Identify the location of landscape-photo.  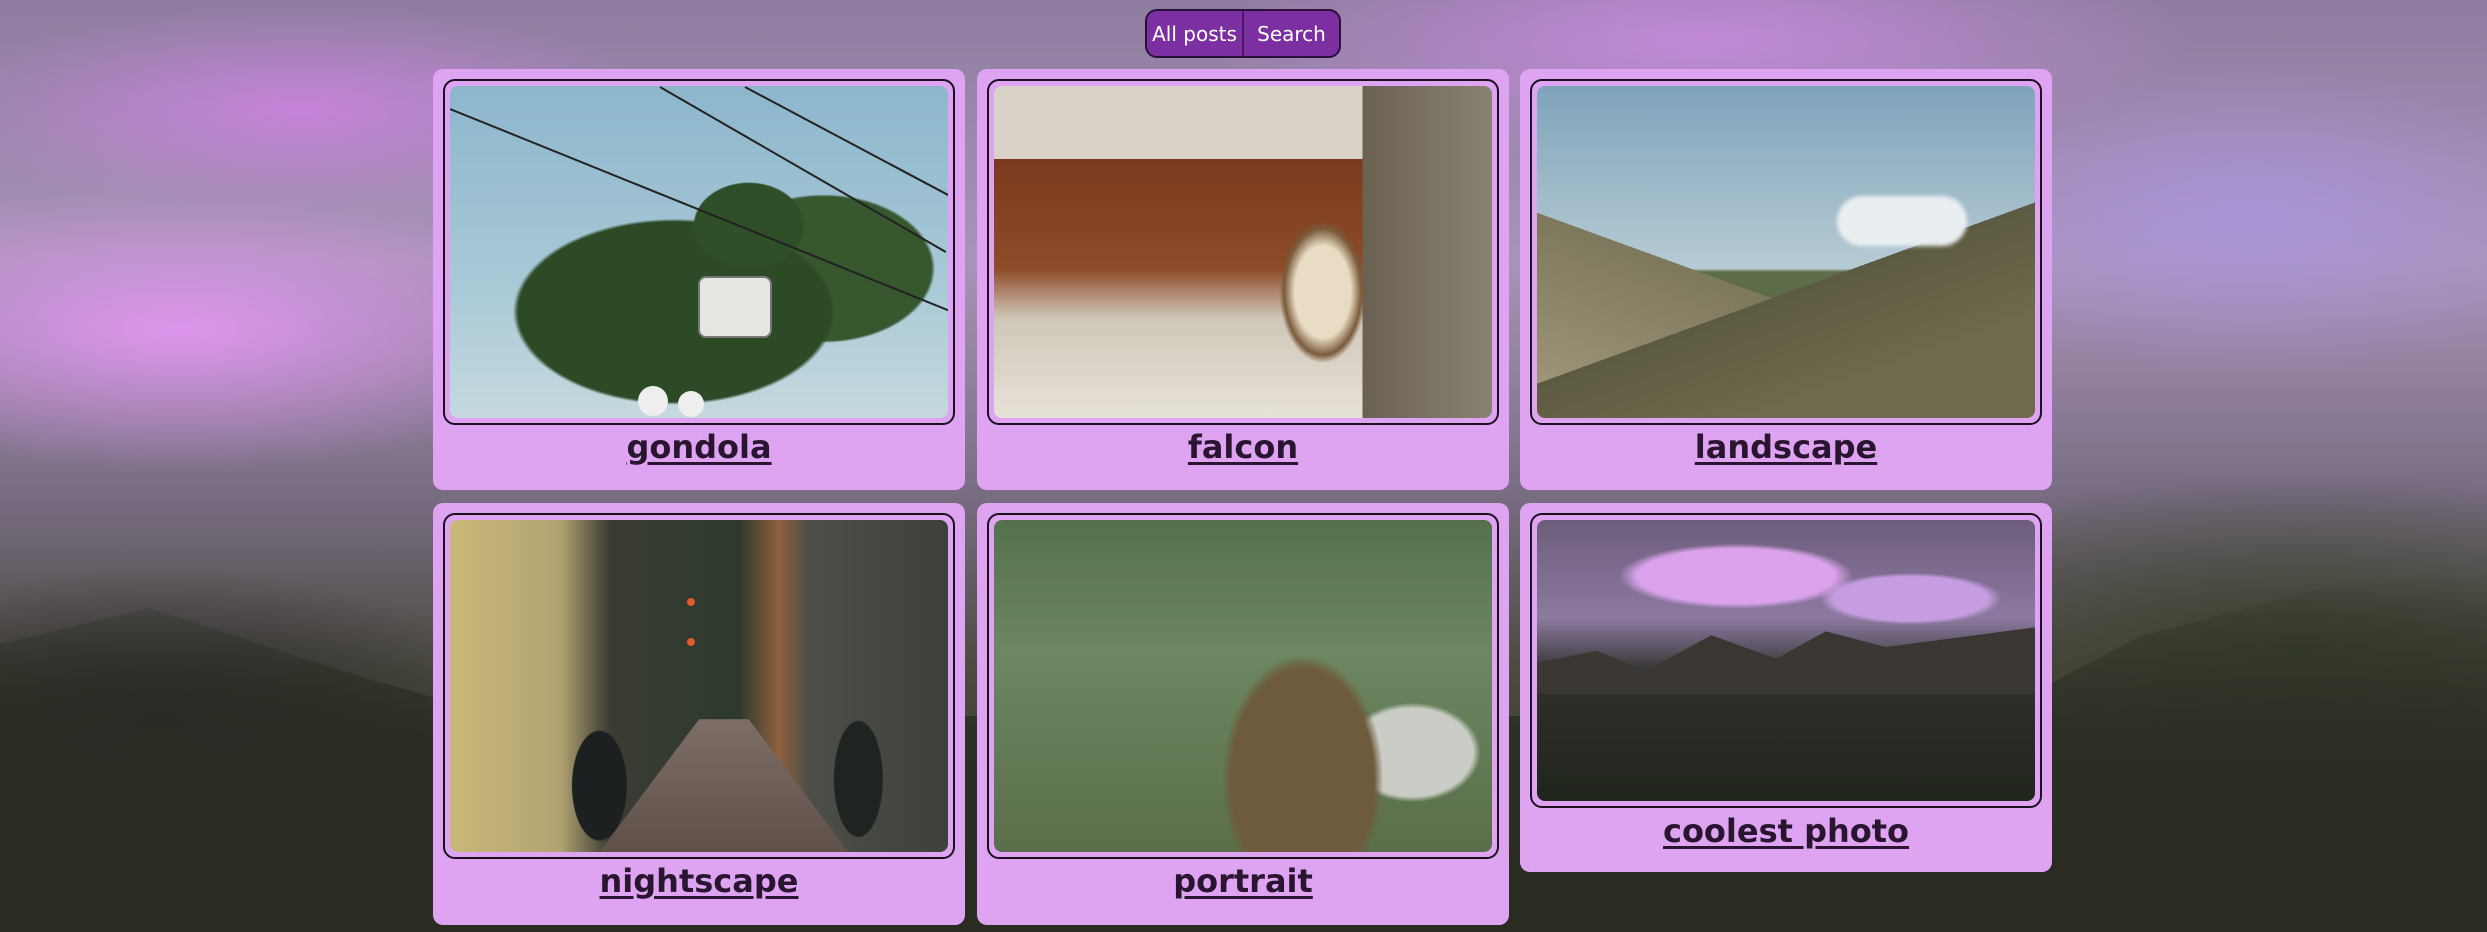
(1786, 252).